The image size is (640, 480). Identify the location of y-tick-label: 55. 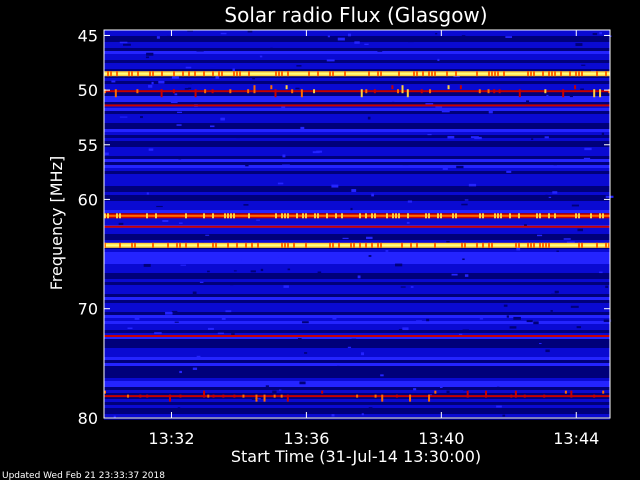
(88, 145).